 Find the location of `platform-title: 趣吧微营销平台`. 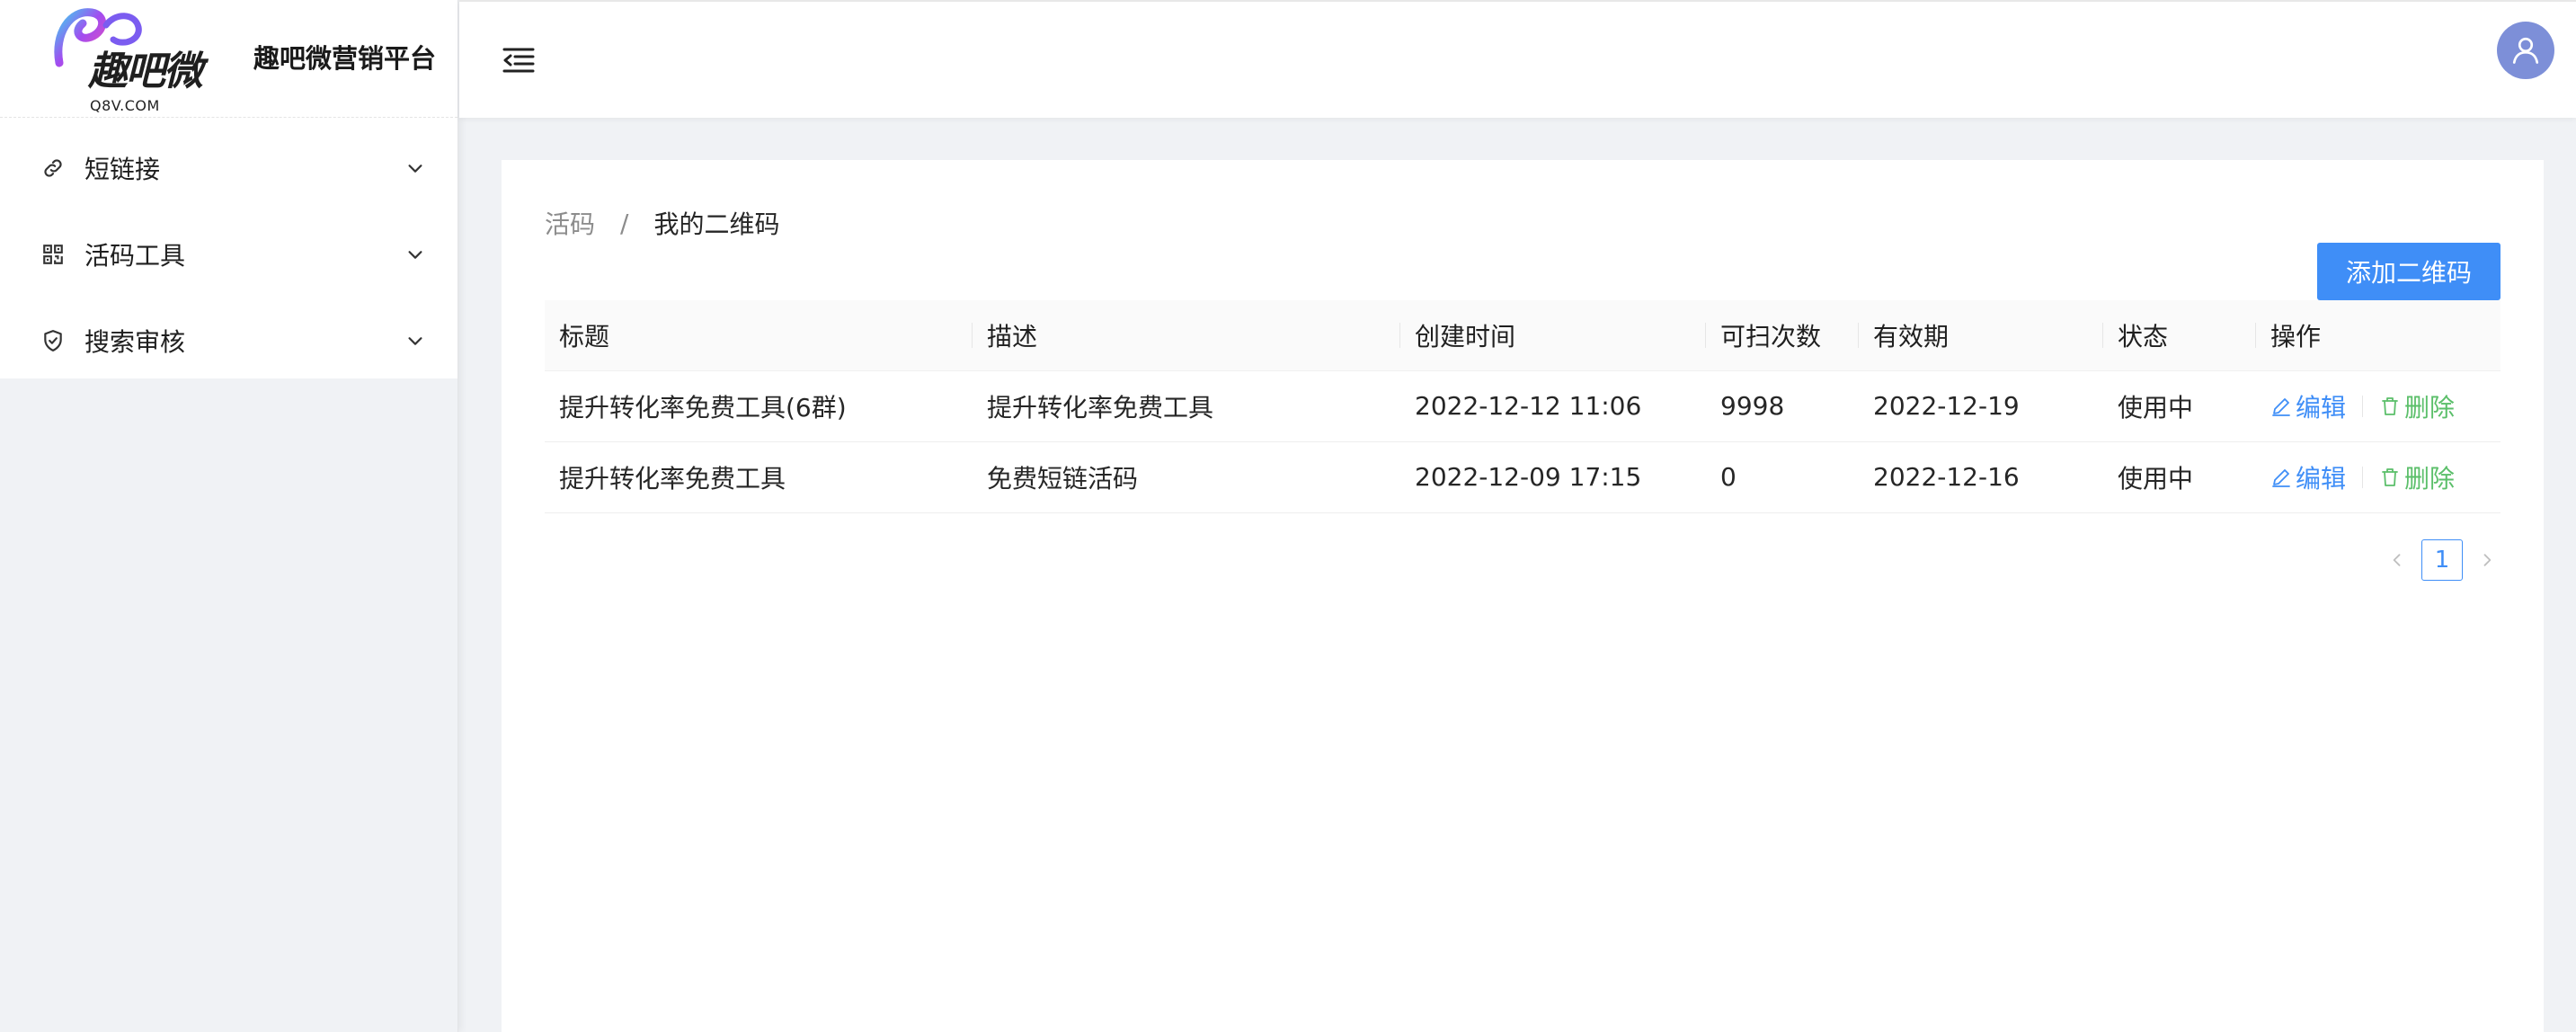

platform-title: 趣吧微营销平台 is located at coordinates (345, 58).